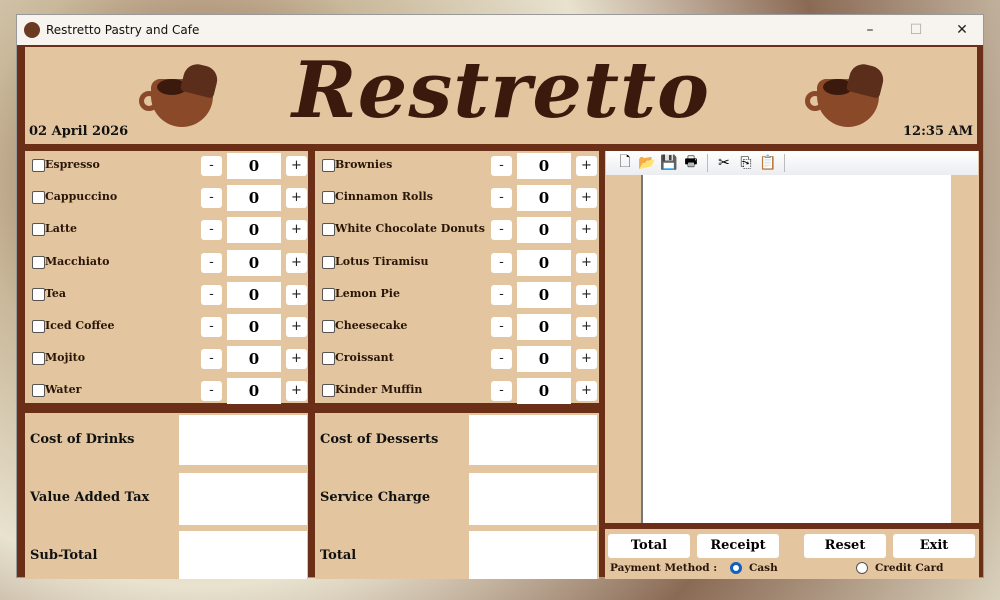  I want to click on date-label: 02 April 2026, so click(79, 131).